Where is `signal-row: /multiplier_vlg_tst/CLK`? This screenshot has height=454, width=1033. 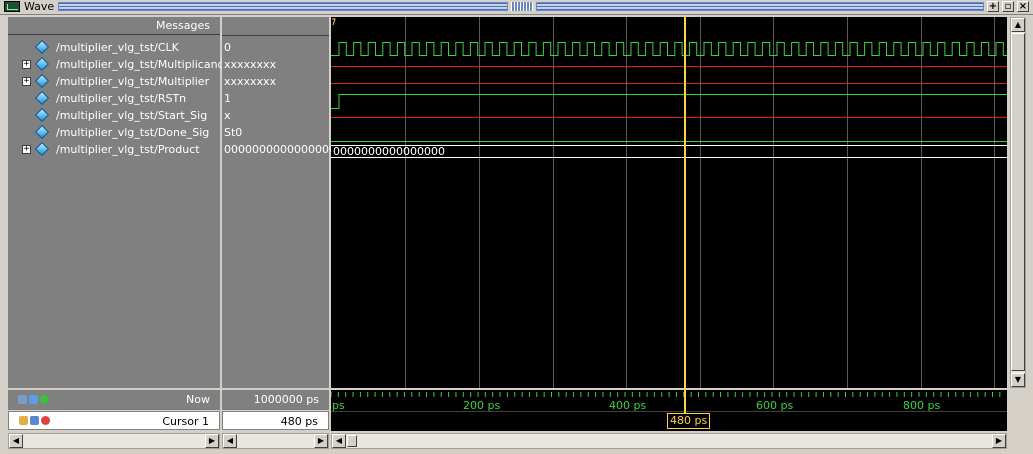 signal-row: /multiplier_vlg_tst/CLK is located at coordinates (114, 47).